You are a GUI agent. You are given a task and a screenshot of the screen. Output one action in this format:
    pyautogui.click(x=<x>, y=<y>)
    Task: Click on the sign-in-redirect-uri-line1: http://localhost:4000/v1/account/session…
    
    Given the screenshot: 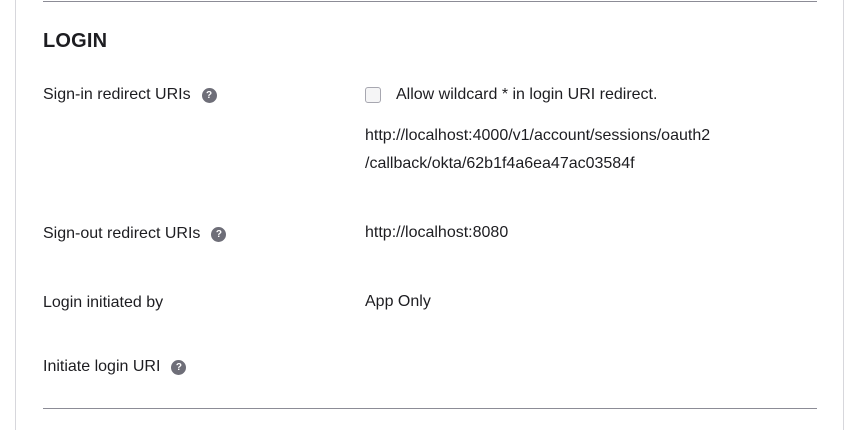 What is the action you would take?
    pyautogui.click(x=538, y=135)
    